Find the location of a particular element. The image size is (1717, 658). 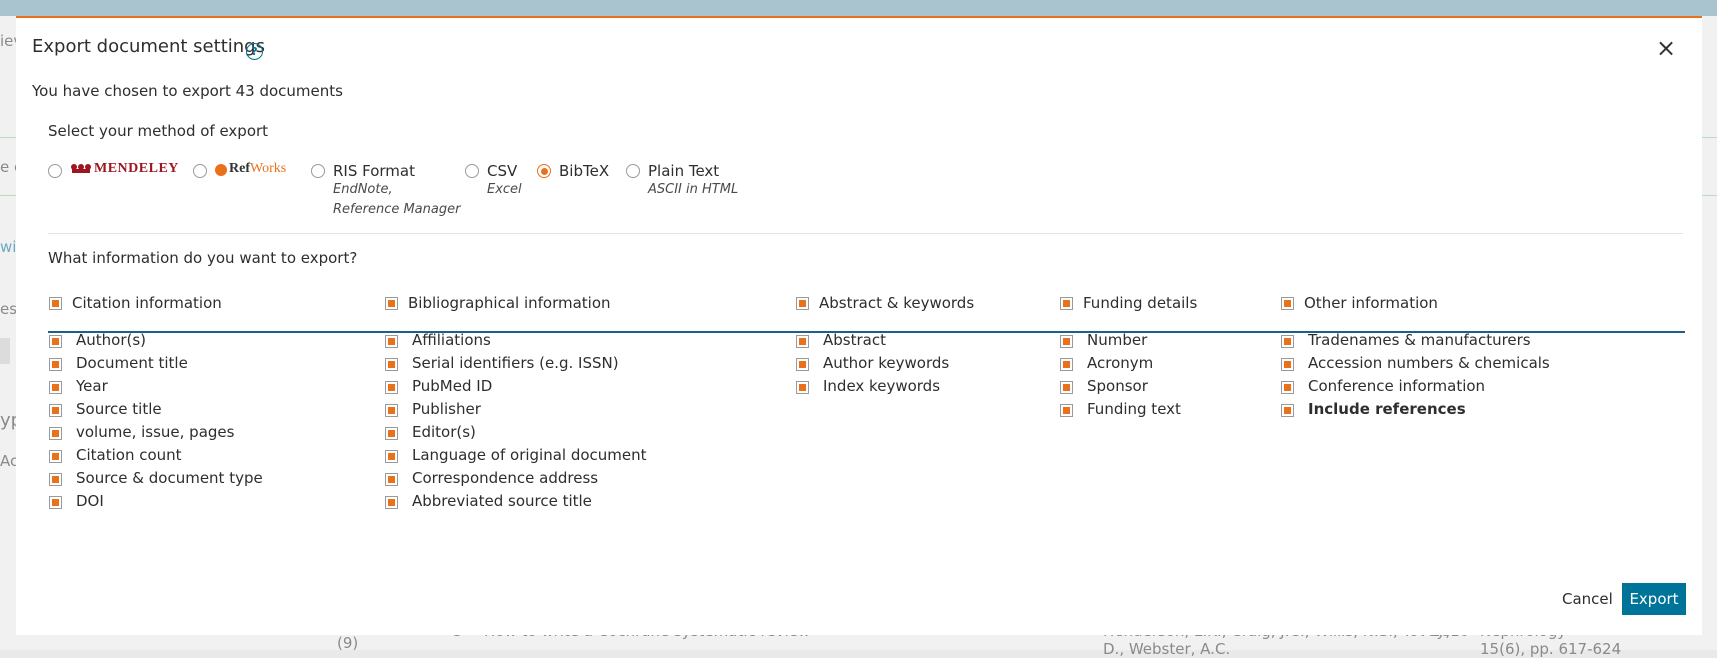

field-checkbox-affiliations is located at coordinates (391, 341).